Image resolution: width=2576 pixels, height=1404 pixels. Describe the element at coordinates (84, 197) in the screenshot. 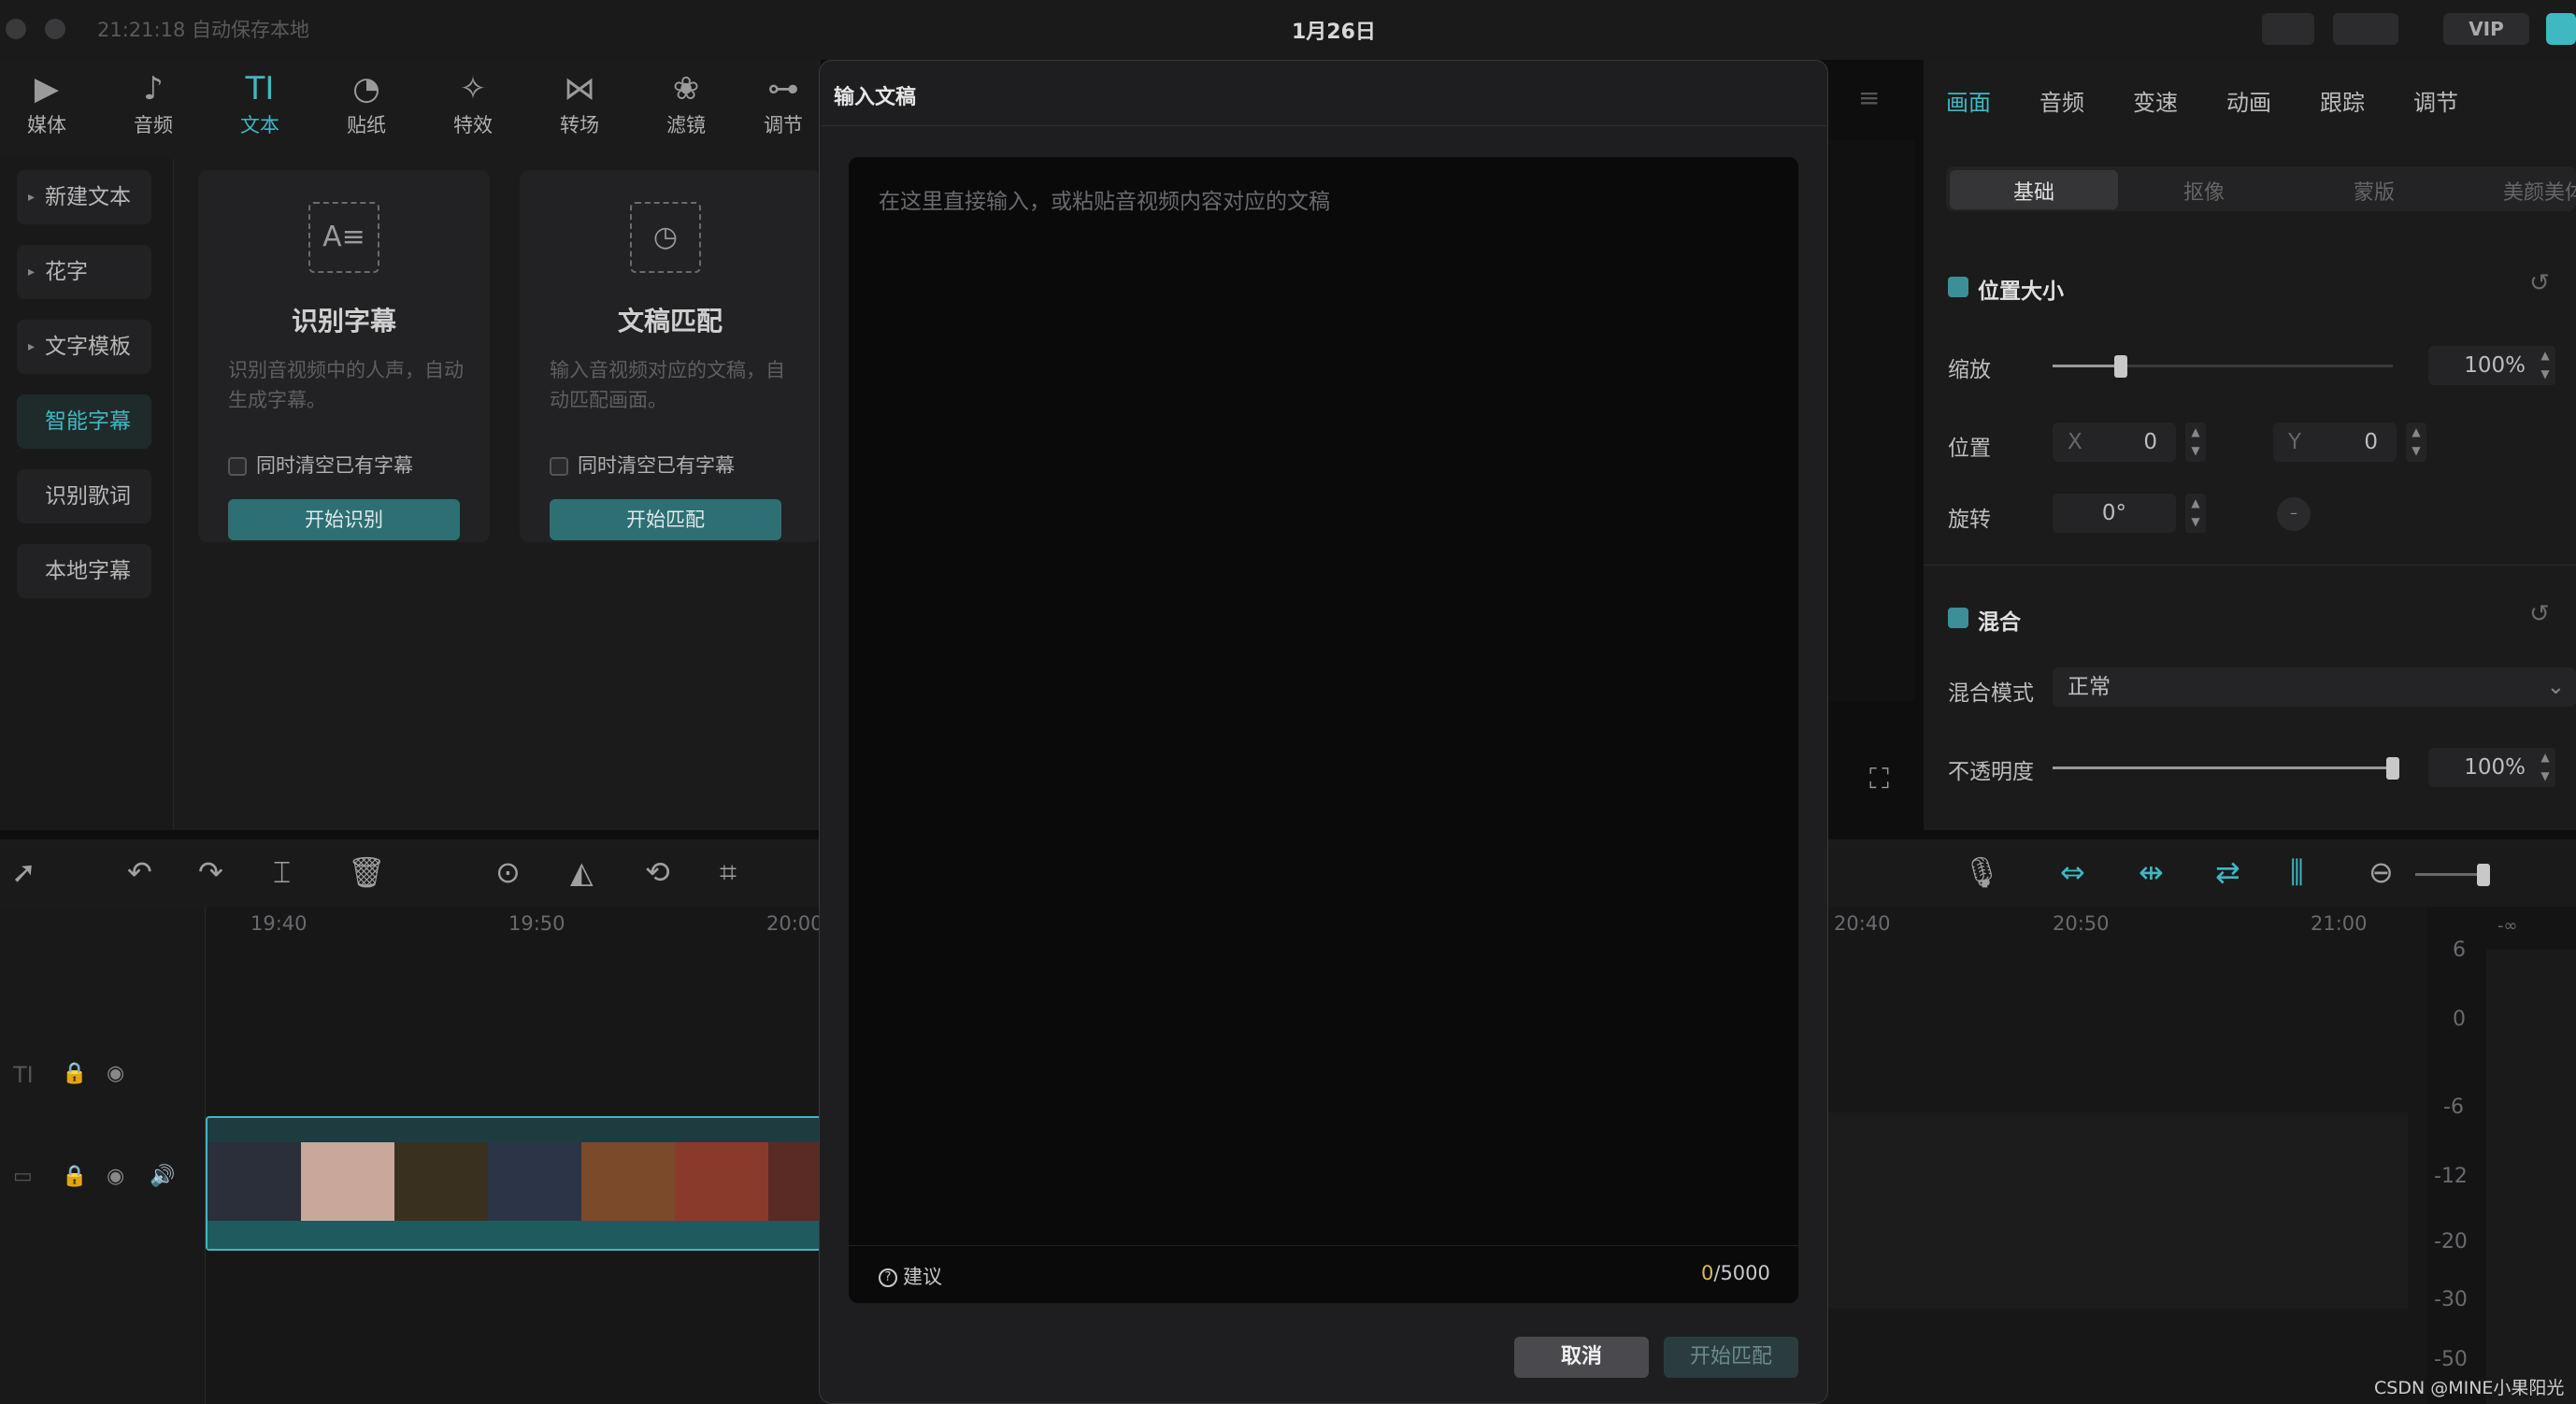

I see `sidebar-item-new-text: ▸ 新建文本` at that location.